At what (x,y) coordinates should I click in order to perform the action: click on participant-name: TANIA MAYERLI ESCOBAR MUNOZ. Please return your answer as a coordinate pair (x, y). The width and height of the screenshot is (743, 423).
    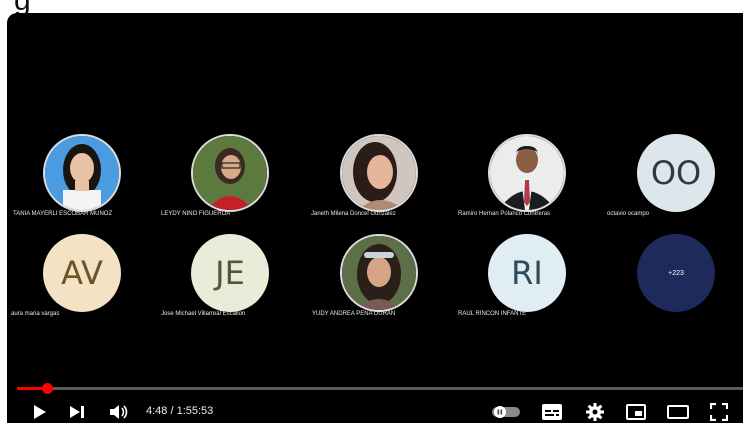
    Looking at the image, I should click on (63, 214).